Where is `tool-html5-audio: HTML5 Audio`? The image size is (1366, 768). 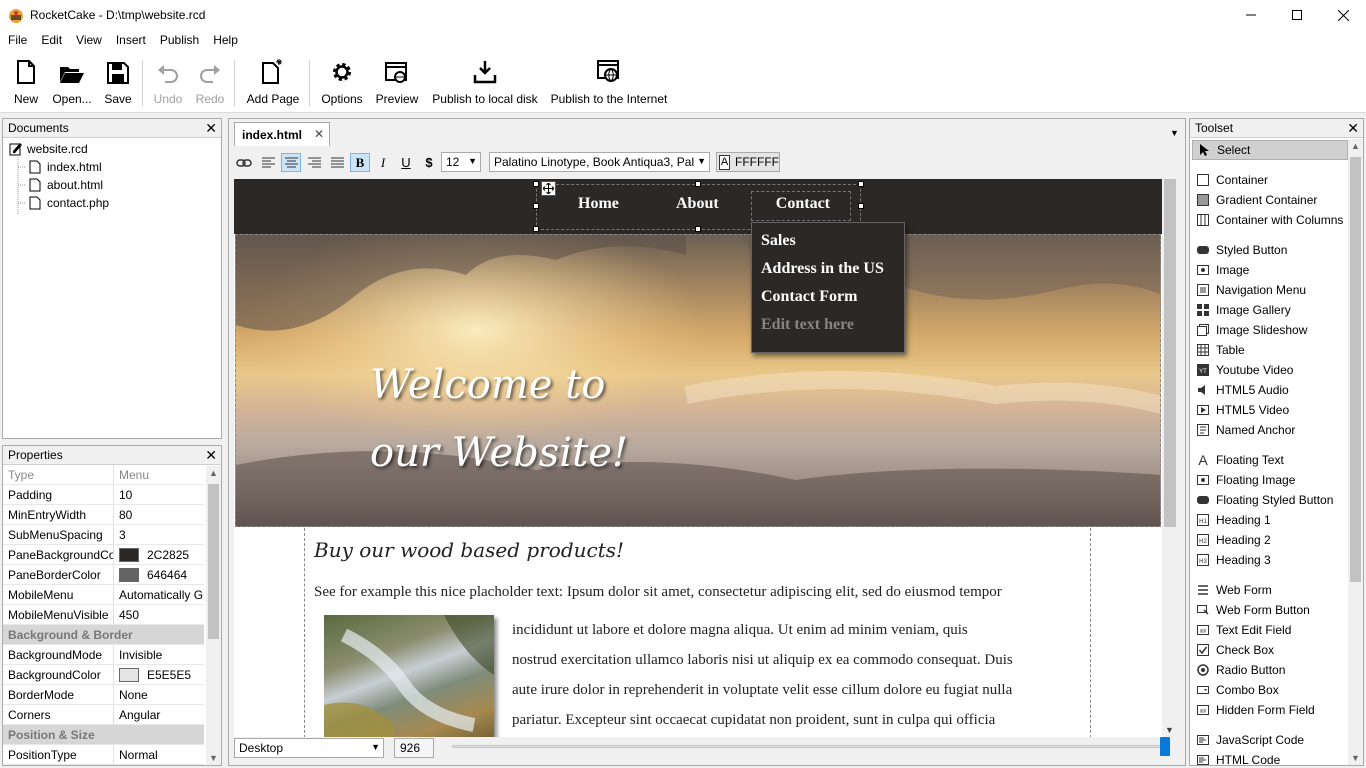 tool-html5-audio: HTML5 Audio is located at coordinates (1270, 390).